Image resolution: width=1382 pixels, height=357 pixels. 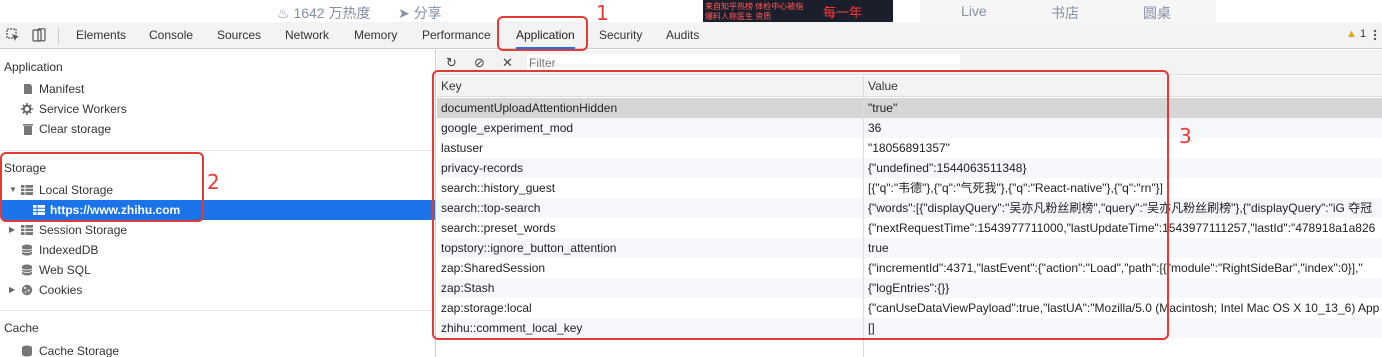 I want to click on trash-icon, so click(x=28, y=129).